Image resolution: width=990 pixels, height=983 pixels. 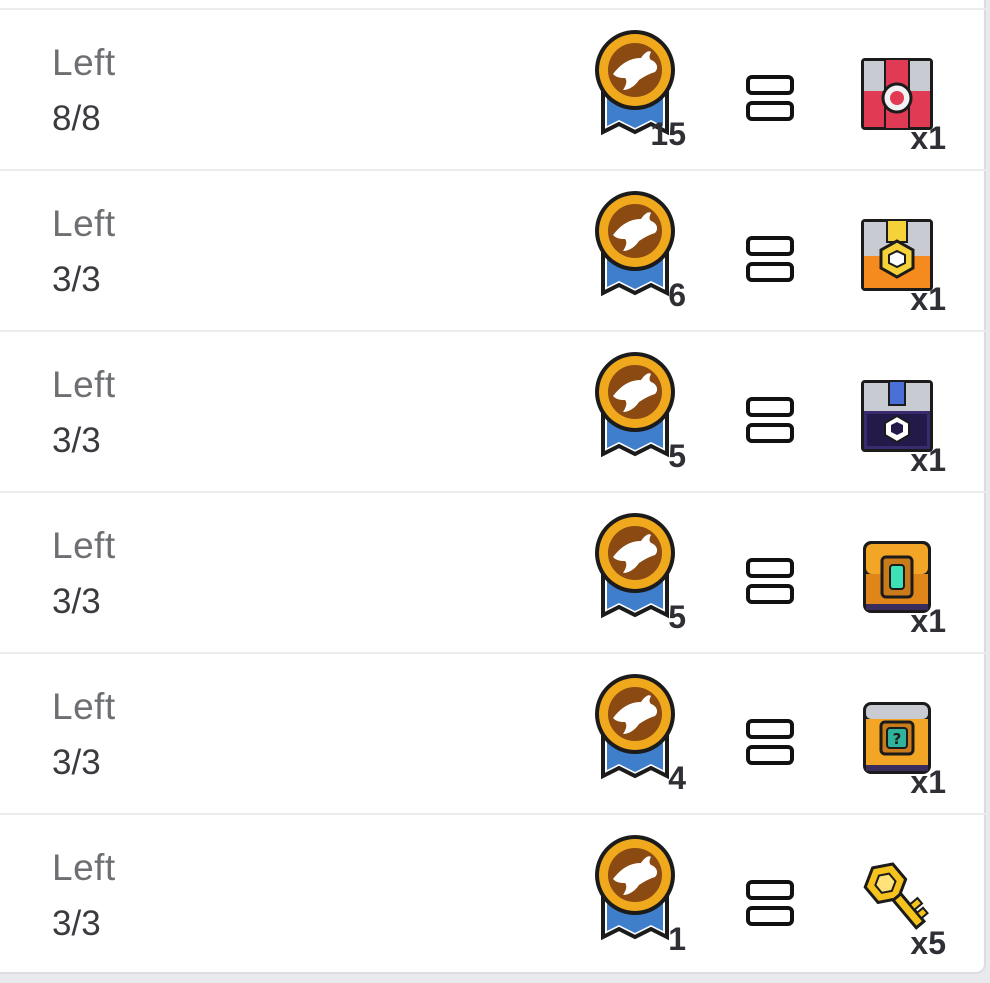 I want to click on reward-quantity: x5, so click(x=928, y=943).